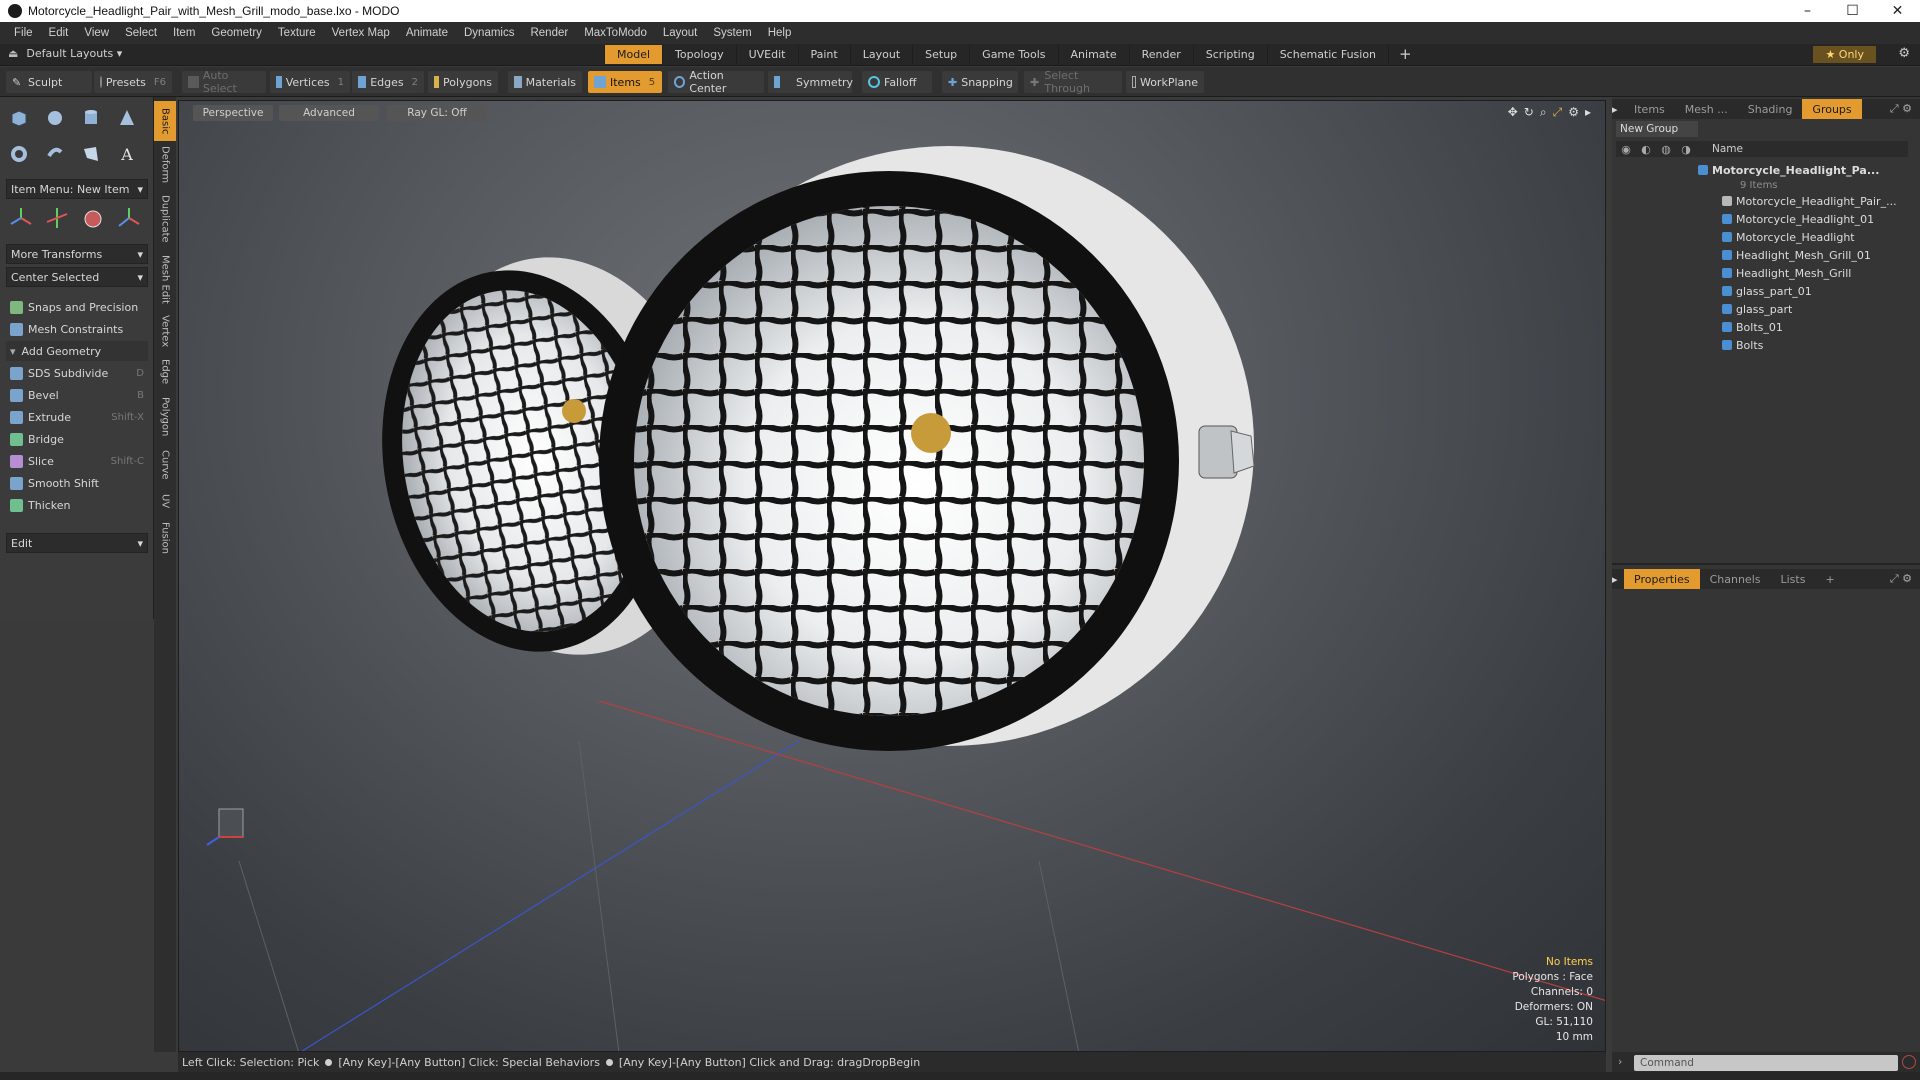 The width and height of the screenshot is (1920, 1080). What do you see at coordinates (1821, 309) in the screenshot?
I see `tree-item: glass_part` at bounding box center [1821, 309].